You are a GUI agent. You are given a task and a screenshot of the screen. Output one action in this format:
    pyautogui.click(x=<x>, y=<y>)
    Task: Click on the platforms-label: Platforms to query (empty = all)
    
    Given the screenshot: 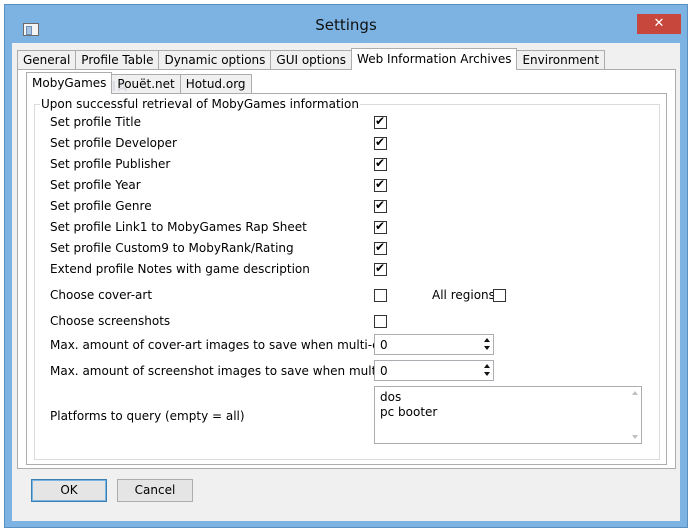 What is the action you would take?
    pyautogui.click(x=147, y=416)
    